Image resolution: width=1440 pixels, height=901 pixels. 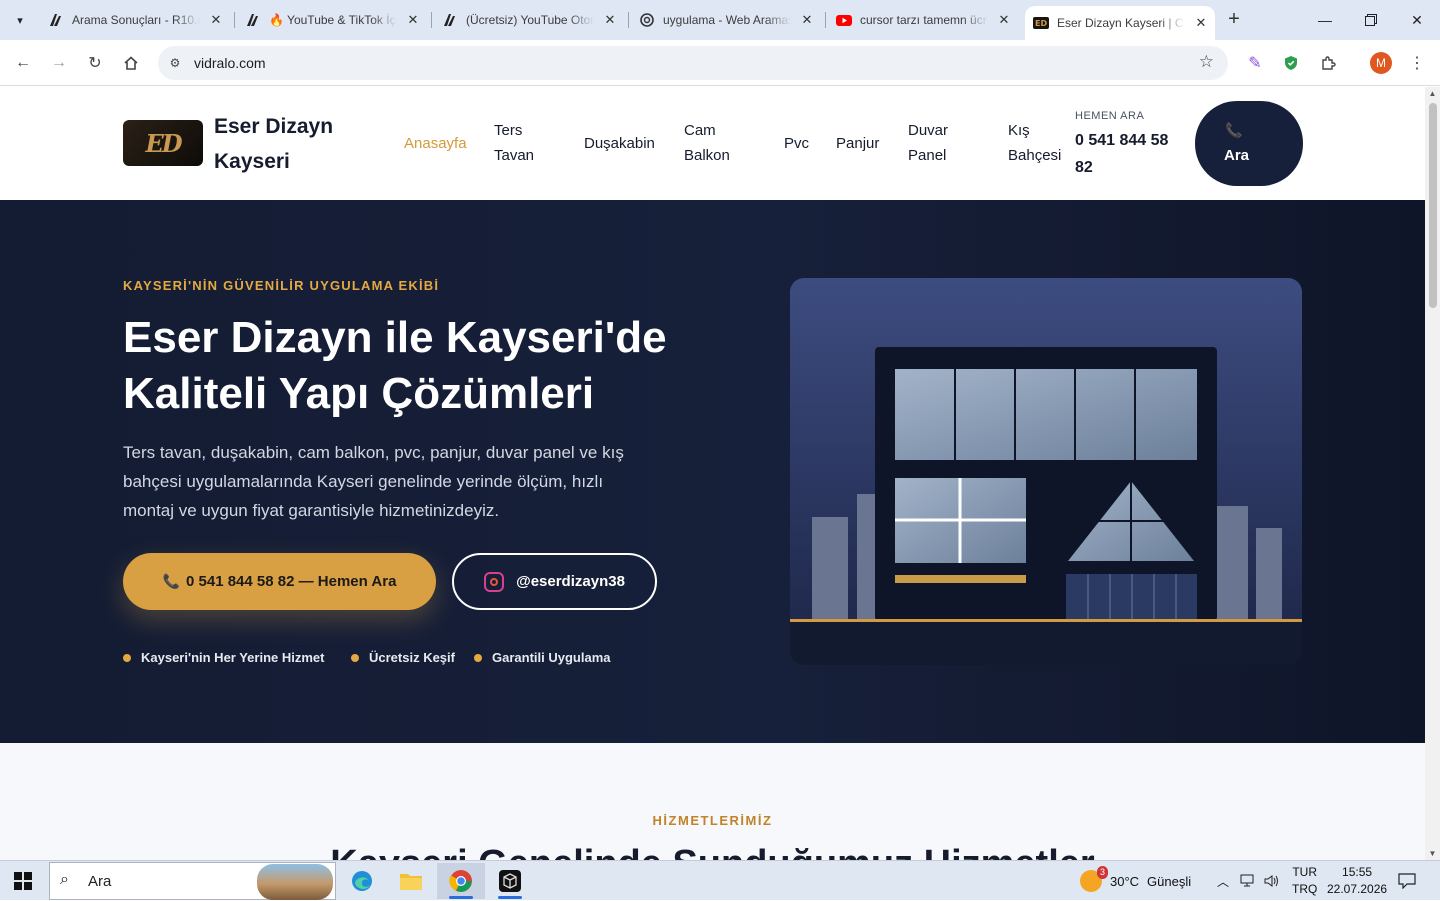 I want to click on svg-text: ED, so click(x=1041, y=23).